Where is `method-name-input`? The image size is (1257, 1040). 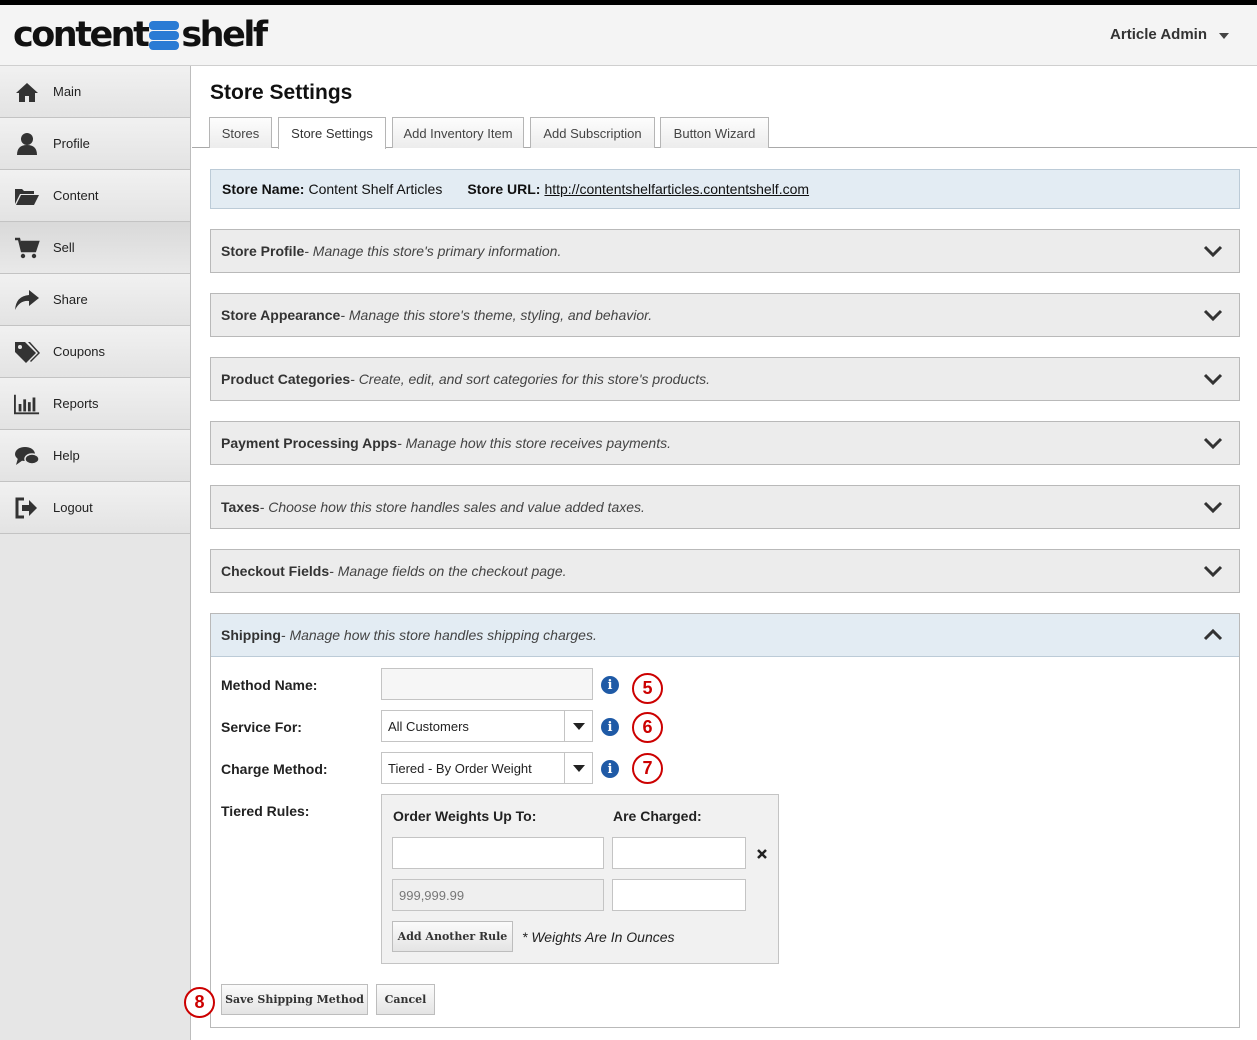 method-name-input is located at coordinates (487, 684).